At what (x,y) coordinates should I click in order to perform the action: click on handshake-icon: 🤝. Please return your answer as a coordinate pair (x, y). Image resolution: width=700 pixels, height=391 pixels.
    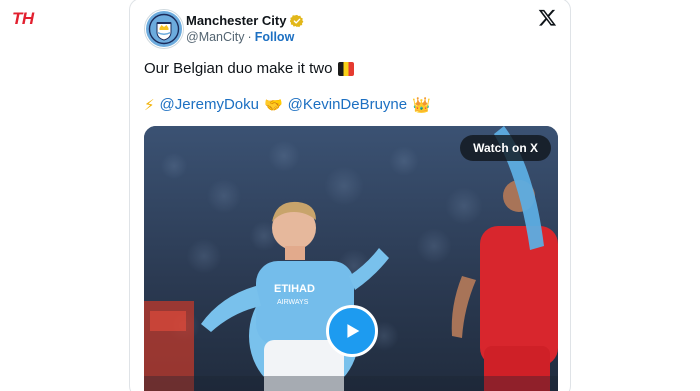
    Looking at the image, I should click on (273, 105).